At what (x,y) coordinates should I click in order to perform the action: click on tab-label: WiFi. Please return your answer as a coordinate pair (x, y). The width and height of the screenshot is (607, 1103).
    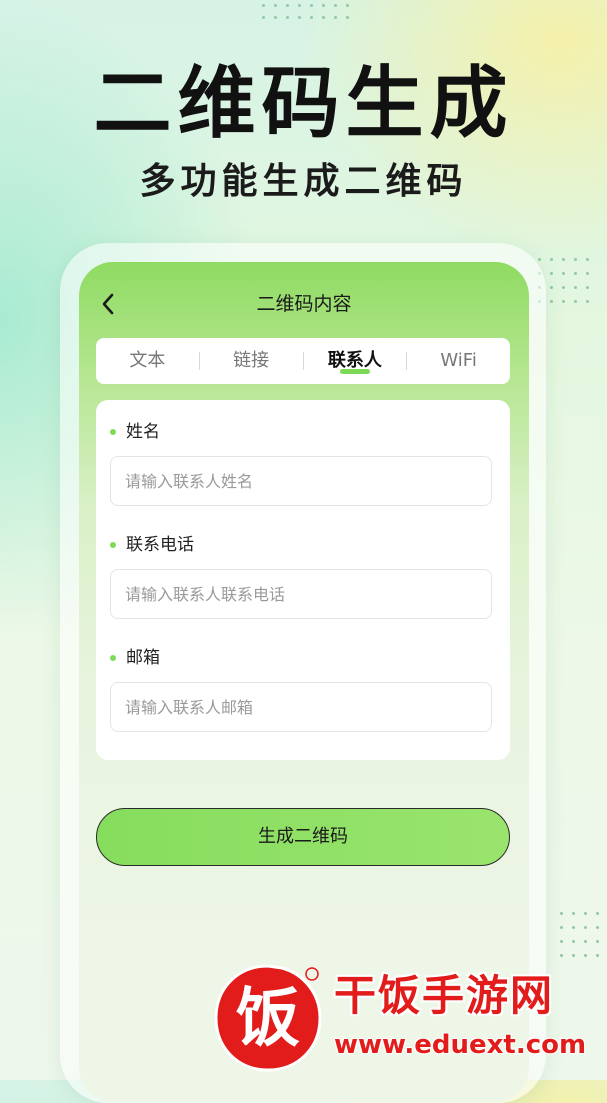
    Looking at the image, I should click on (458, 360).